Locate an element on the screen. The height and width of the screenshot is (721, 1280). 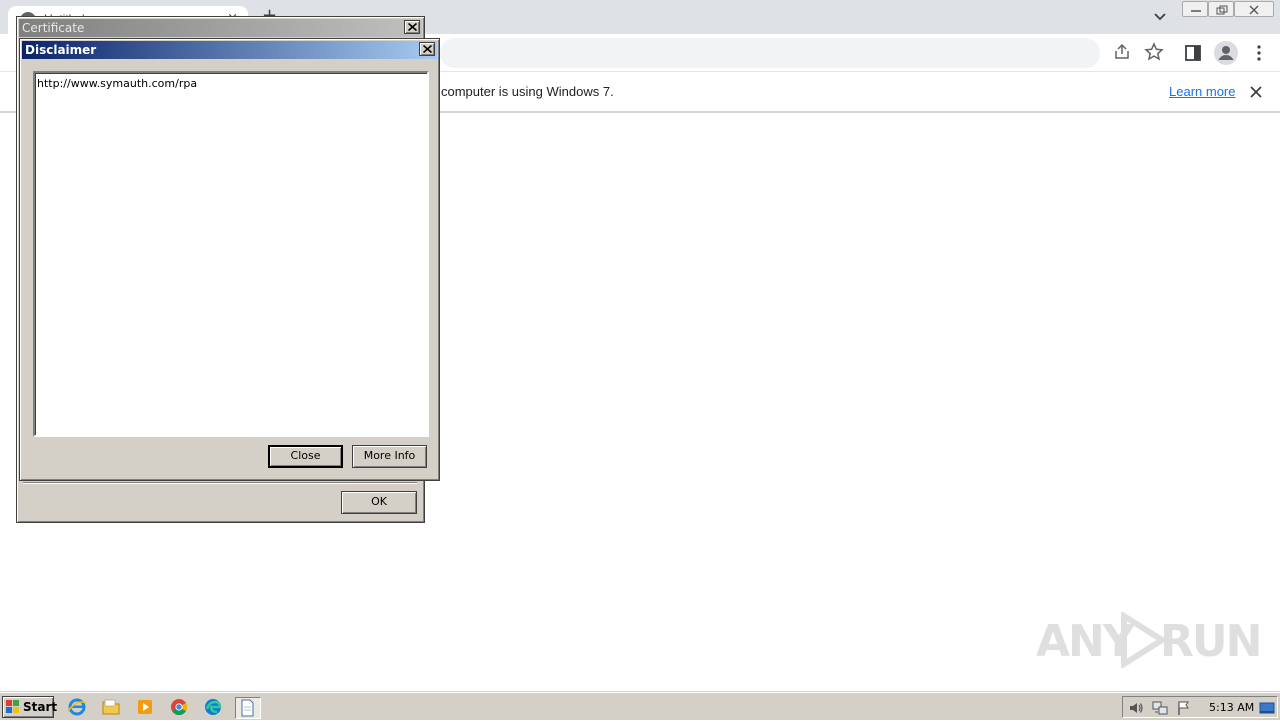
side-panel-icon is located at coordinates (1193, 53).